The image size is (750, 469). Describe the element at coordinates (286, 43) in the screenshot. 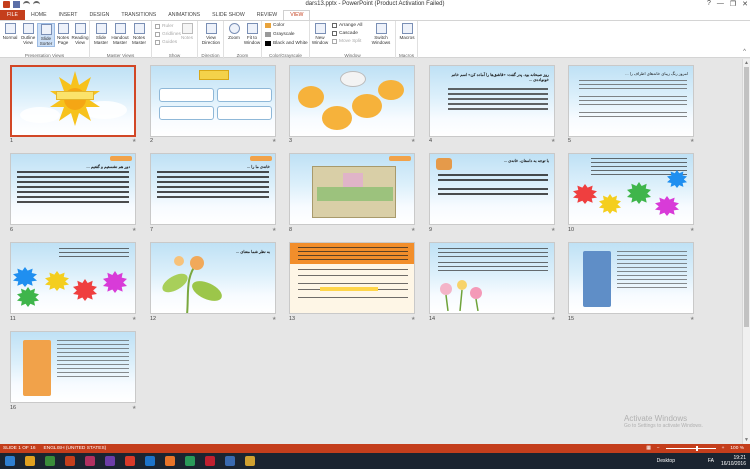

I see `black-and-white-option: Black and White` at that location.